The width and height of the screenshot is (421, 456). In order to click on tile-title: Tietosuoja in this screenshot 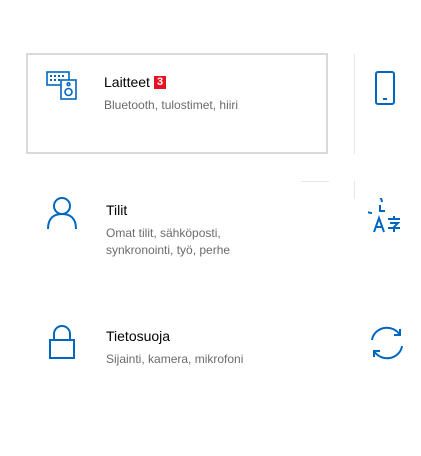, I will do `click(138, 336)`.